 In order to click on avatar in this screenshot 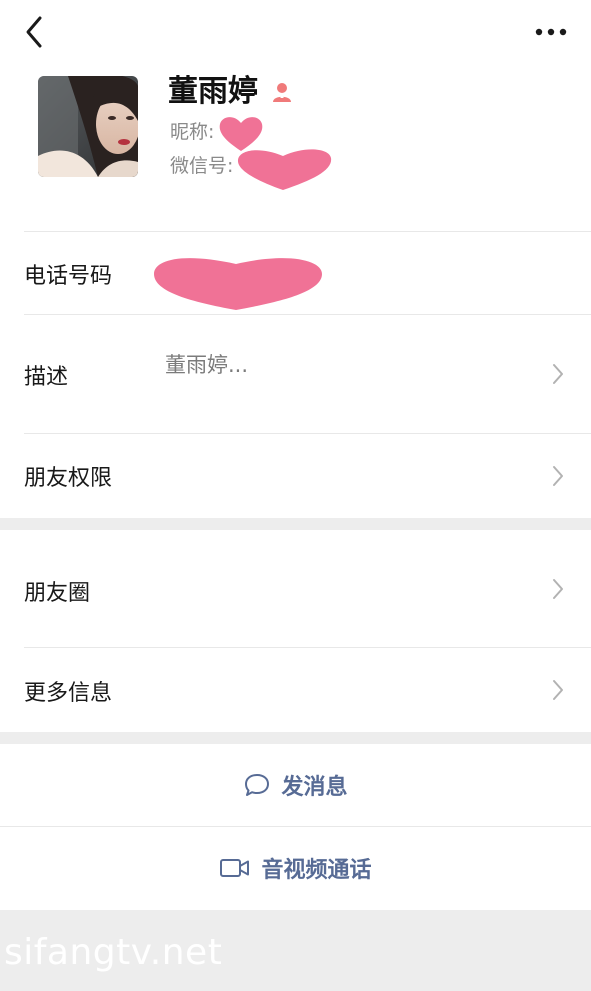, I will do `click(88, 126)`.